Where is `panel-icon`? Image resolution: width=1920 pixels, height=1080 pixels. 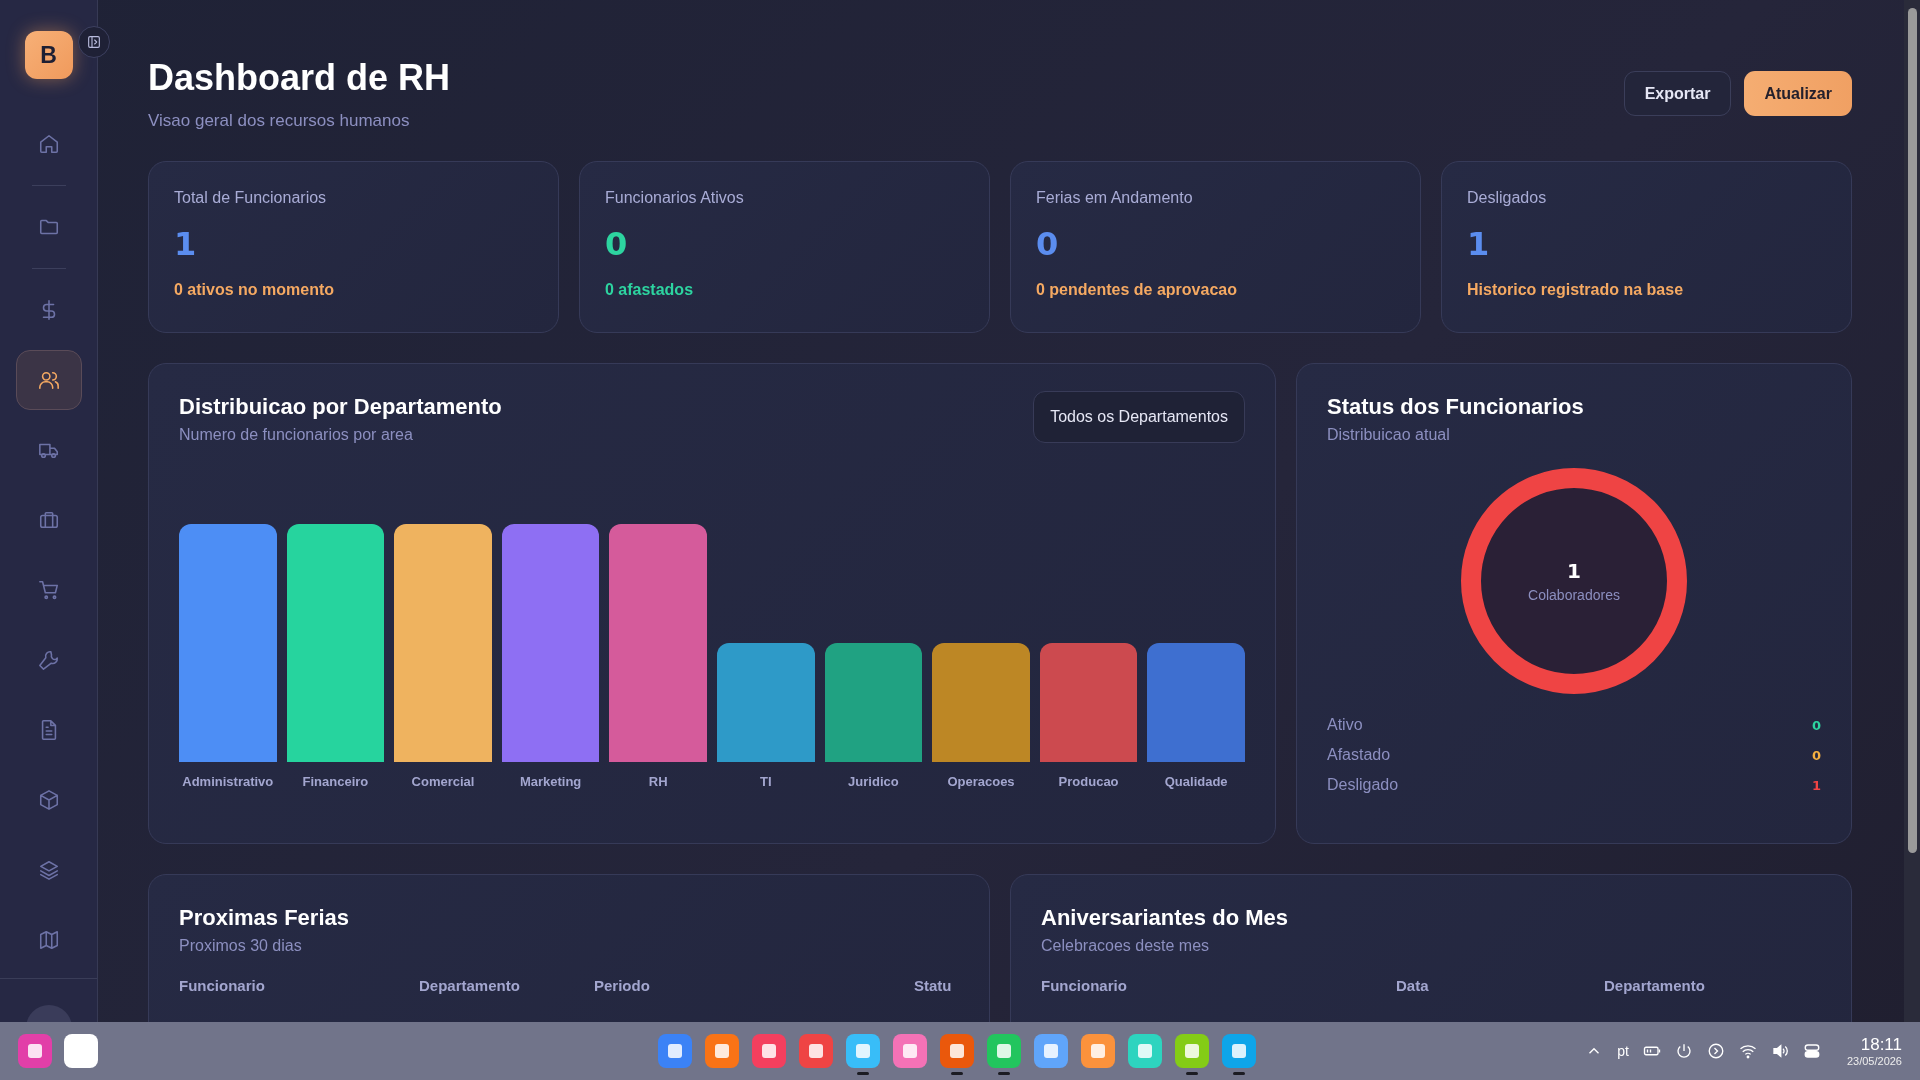 panel-icon is located at coordinates (94, 42).